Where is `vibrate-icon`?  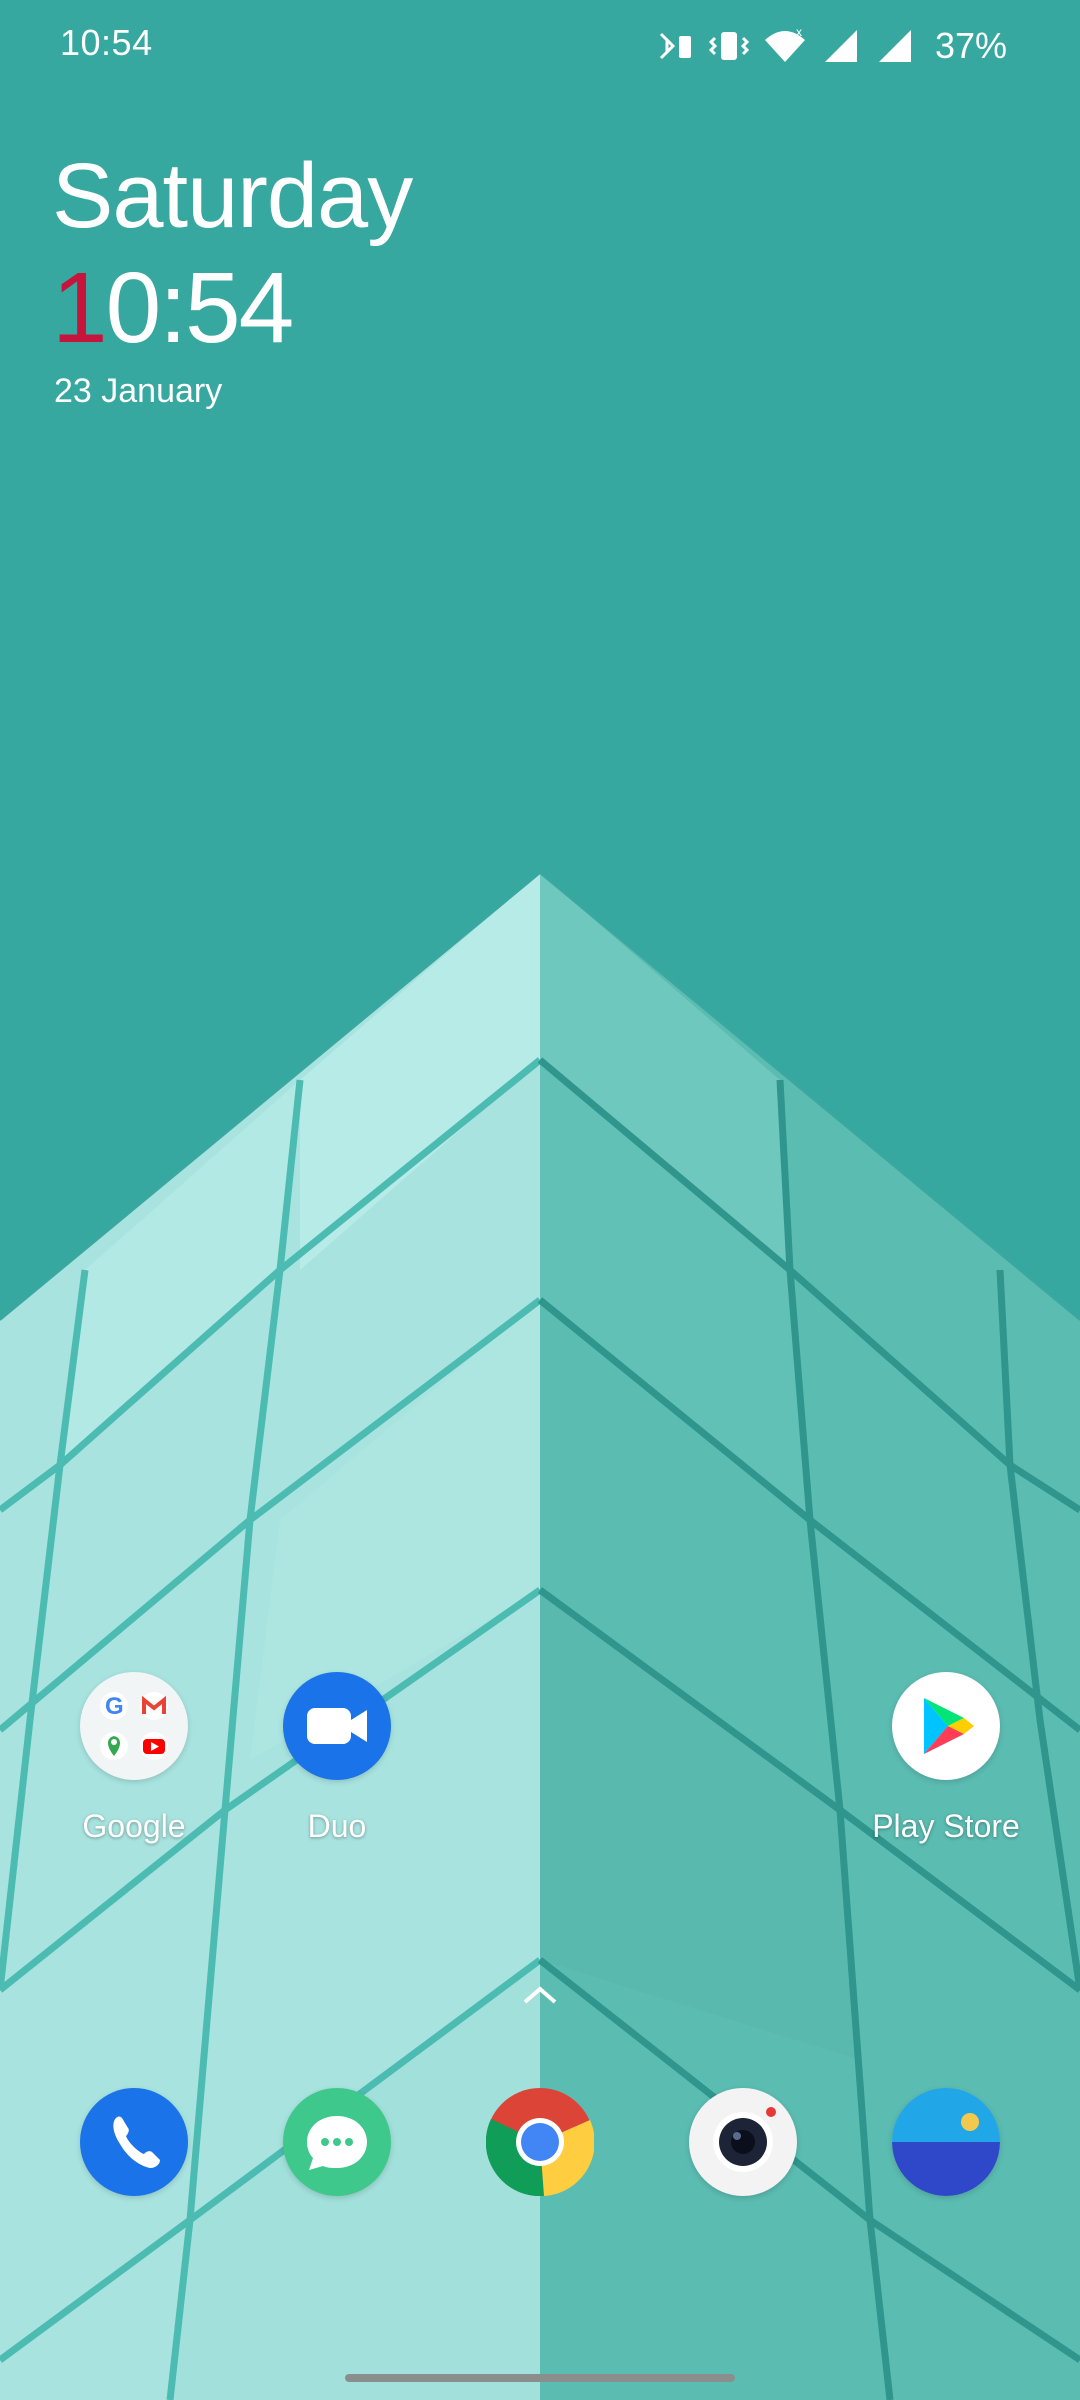
vibrate-icon is located at coordinates (728, 46).